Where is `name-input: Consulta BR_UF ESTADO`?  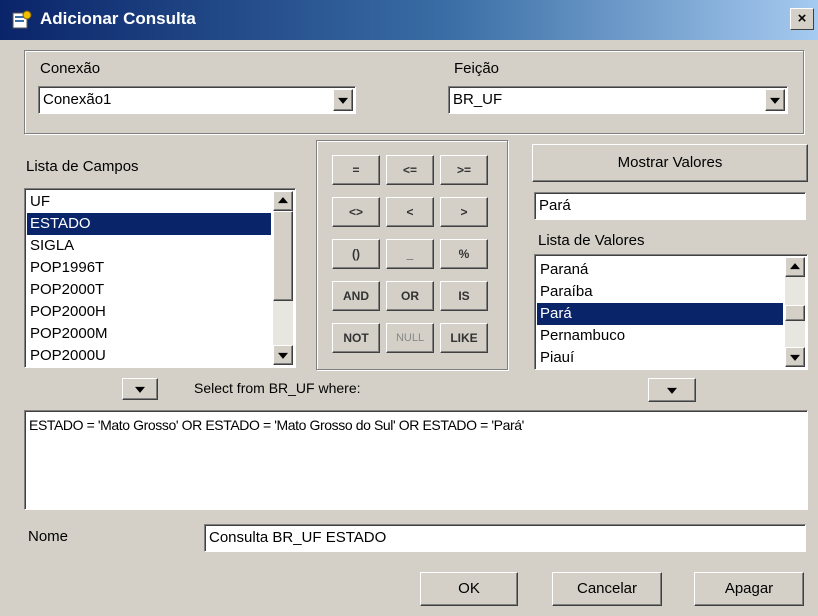 name-input: Consulta BR_UF ESTADO is located at coordinates (505, 538).